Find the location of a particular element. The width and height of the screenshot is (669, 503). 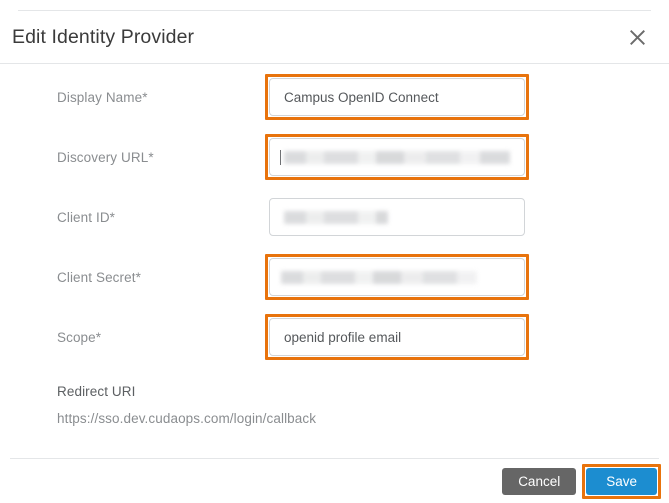

save-button: Save is located at coordinates (621, 481).